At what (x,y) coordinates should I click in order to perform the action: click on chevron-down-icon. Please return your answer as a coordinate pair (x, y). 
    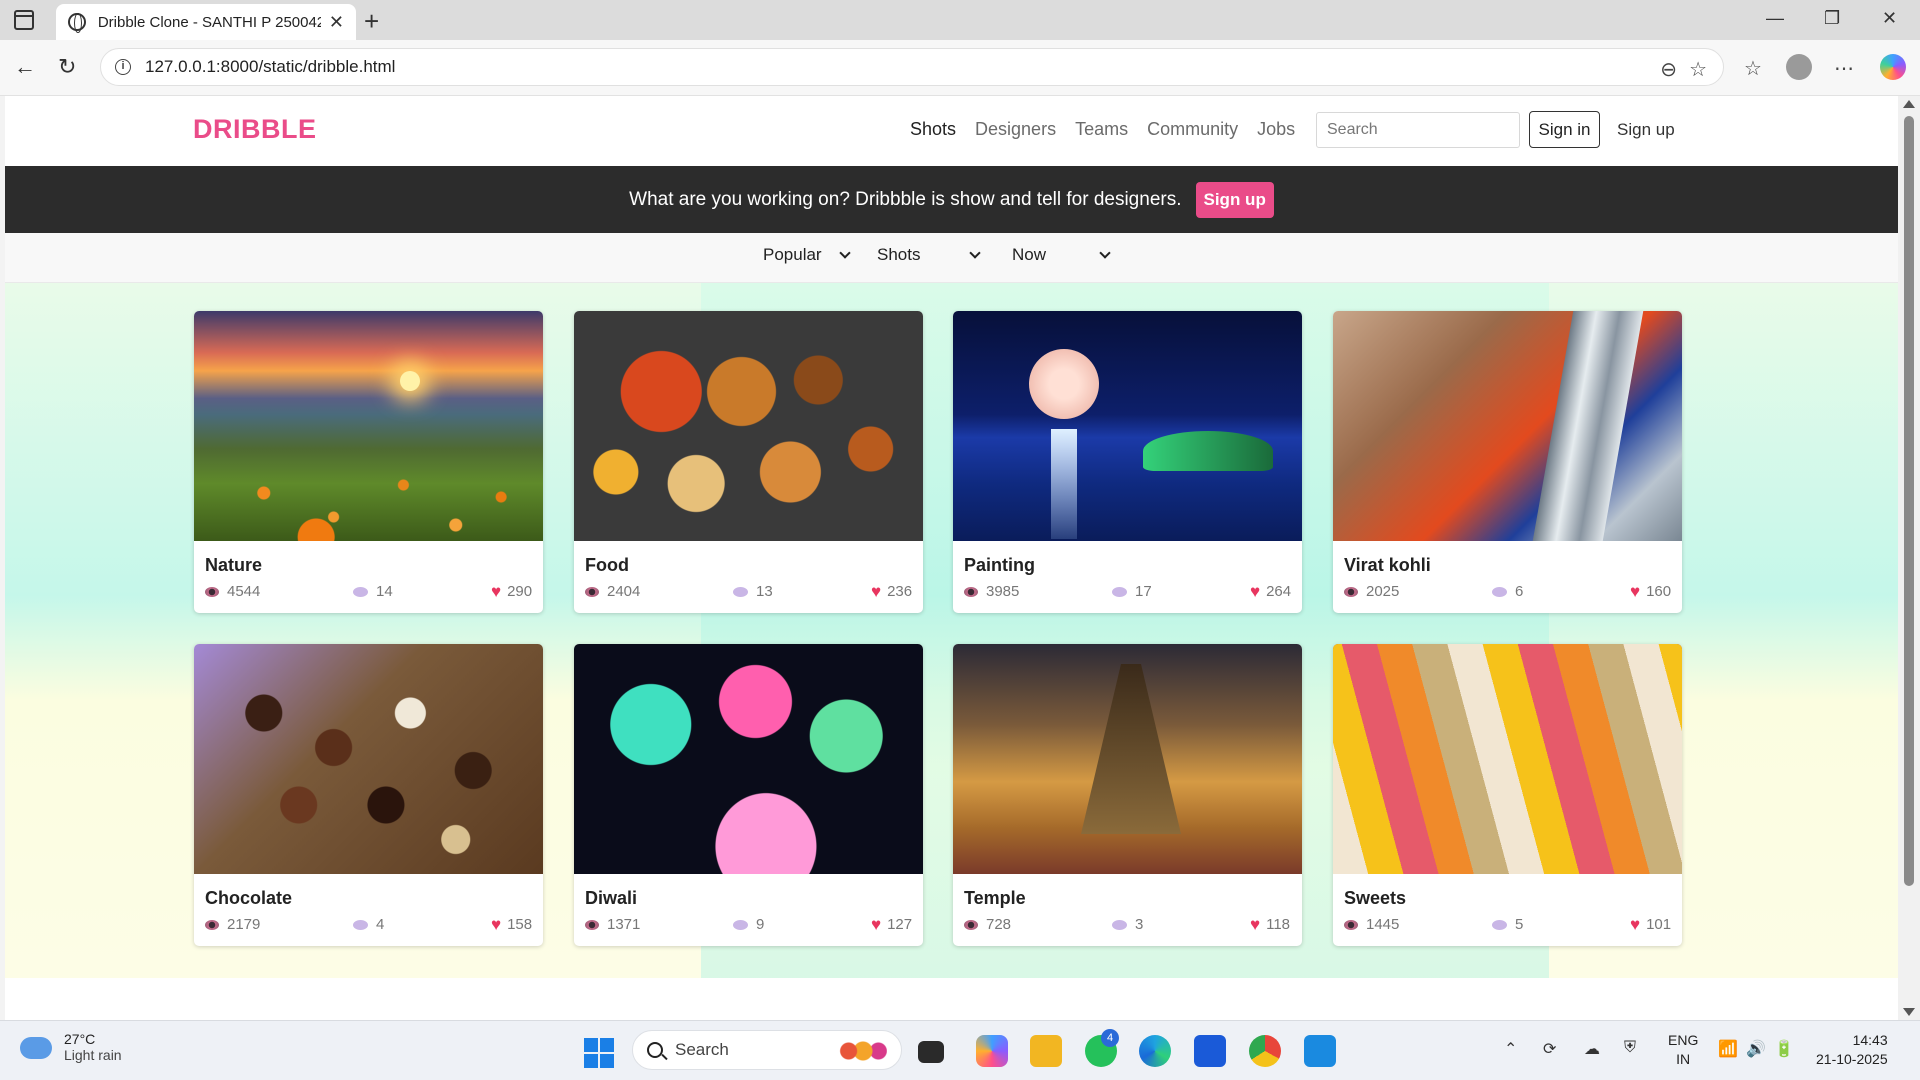
    Looking at the image, I should click on (975, 252).